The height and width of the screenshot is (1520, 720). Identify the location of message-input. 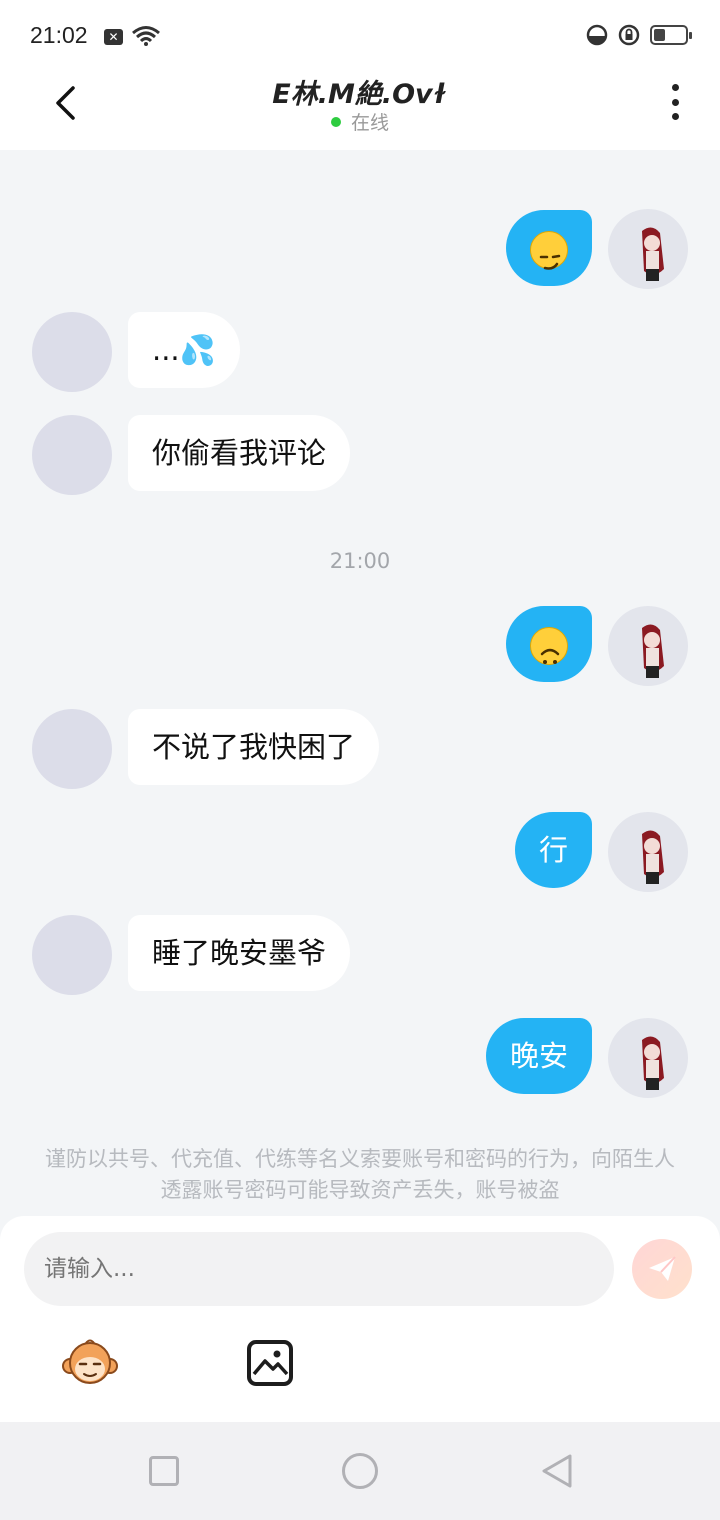
(319, 1269).